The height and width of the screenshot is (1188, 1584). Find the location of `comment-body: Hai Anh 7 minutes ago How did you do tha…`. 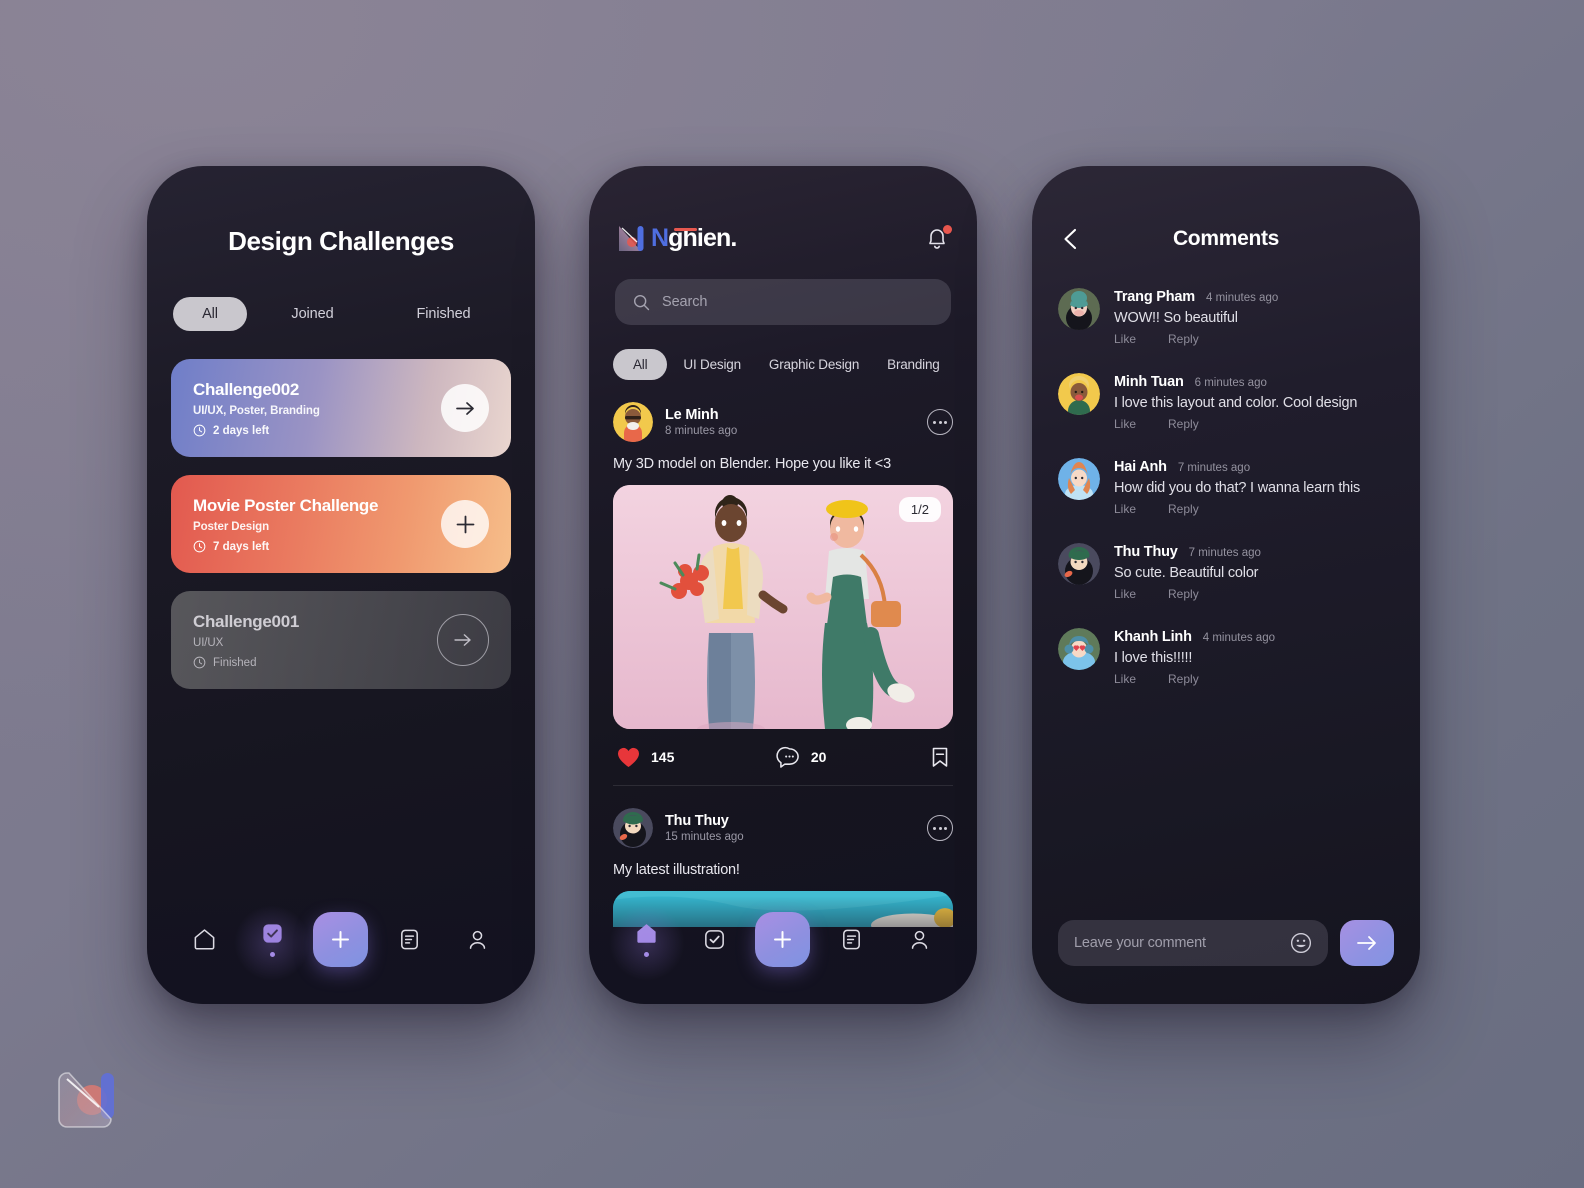

comment-body: Hai Anh 7 minutes ago How did you do tha… is located at coordinates (1254, 487).